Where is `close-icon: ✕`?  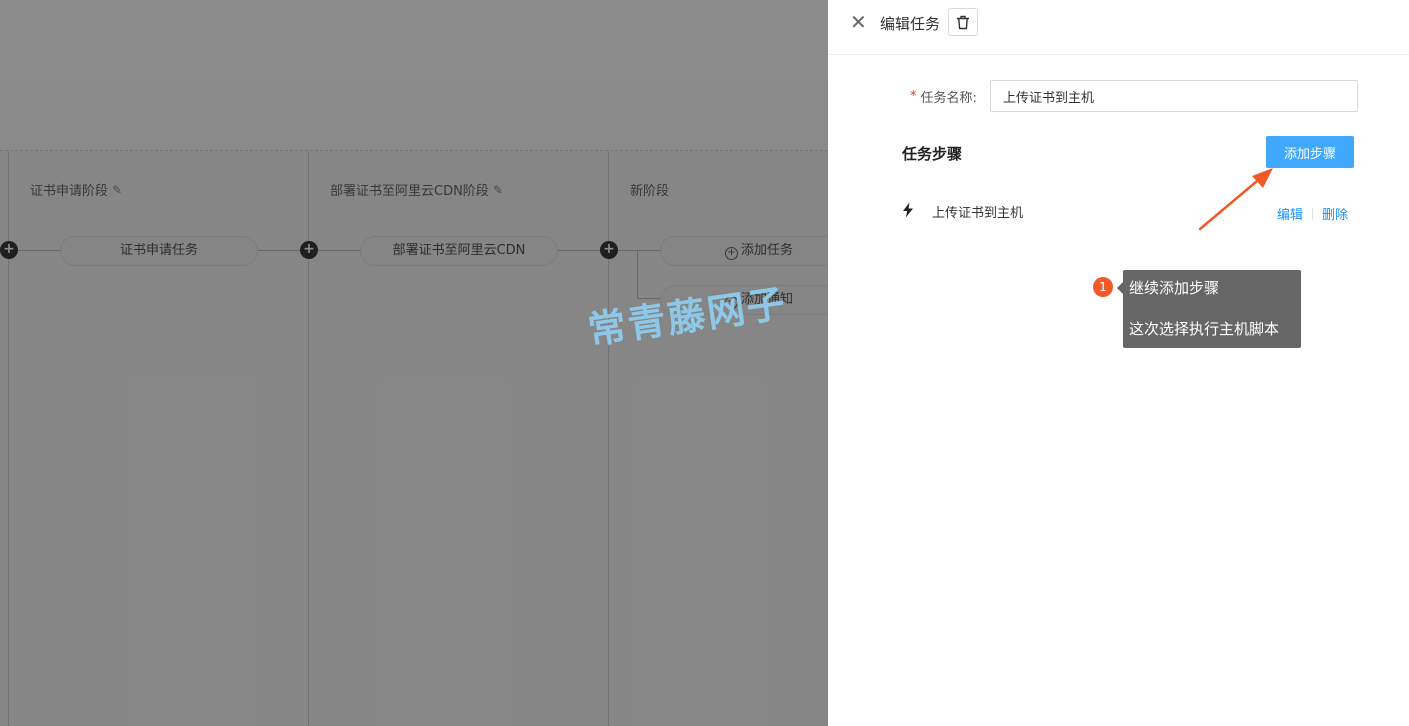 close-icon: ✕ is located at coordinates (858, 22).